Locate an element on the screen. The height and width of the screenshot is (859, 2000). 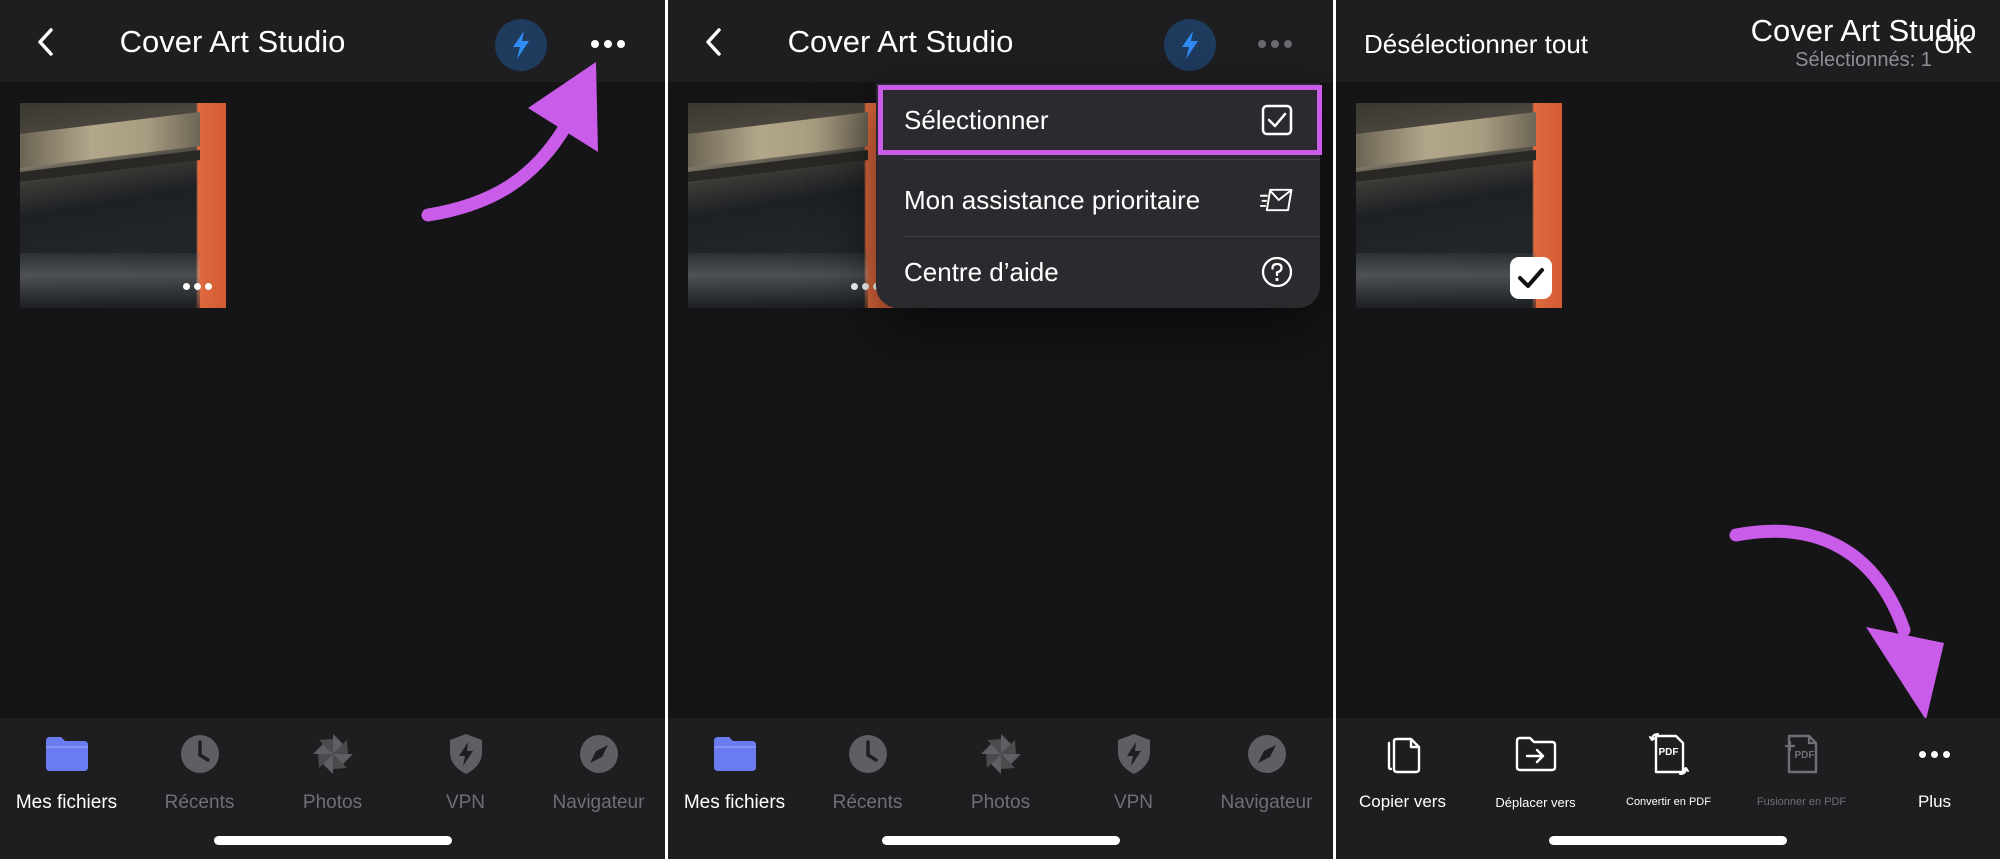
merge-to-pdf-button: PDF Fusionner en PDF is located at coordinates (1801, 775).